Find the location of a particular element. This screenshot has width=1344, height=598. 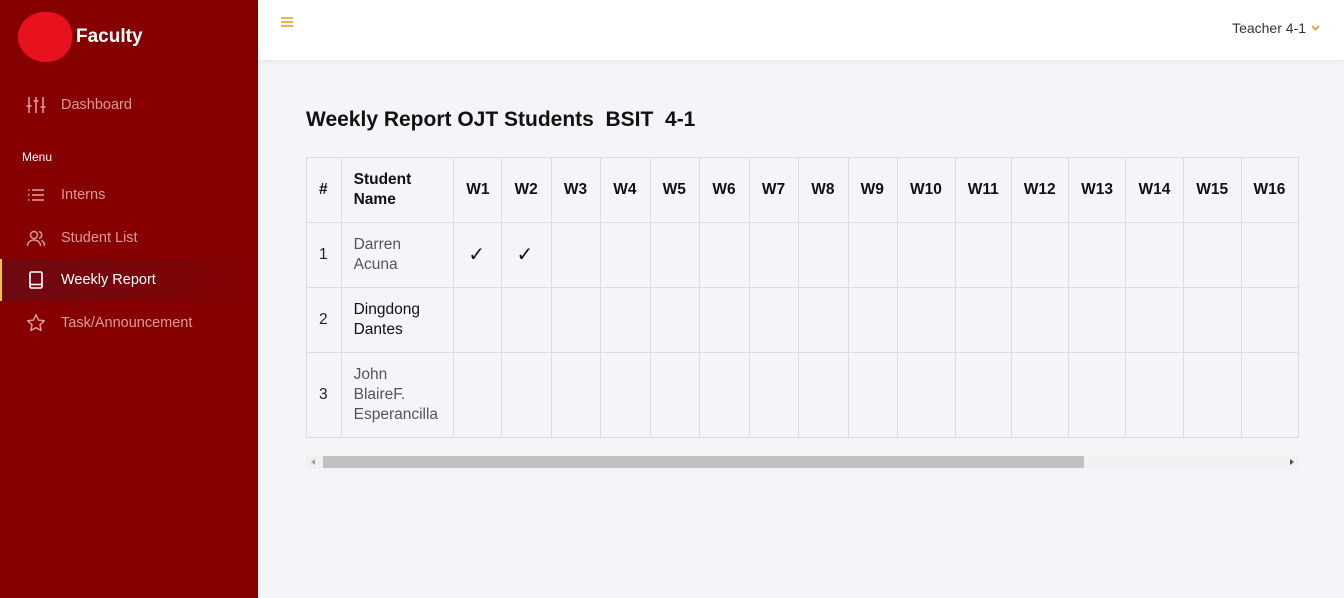

col-header-week: W4 is located at coordinates (625, 190).